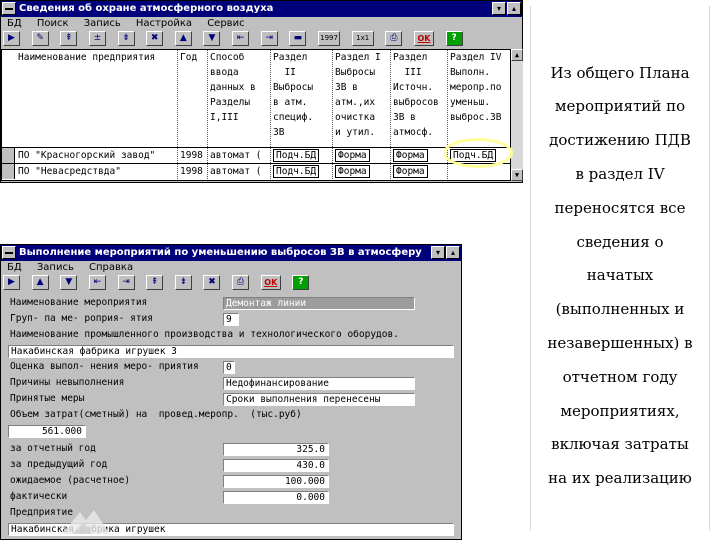 The height and width of the screenshot is (540, 720). Describe the element at coordinates (298, 38) in the screenshot. I see `filter-icon: ▬` at that location.